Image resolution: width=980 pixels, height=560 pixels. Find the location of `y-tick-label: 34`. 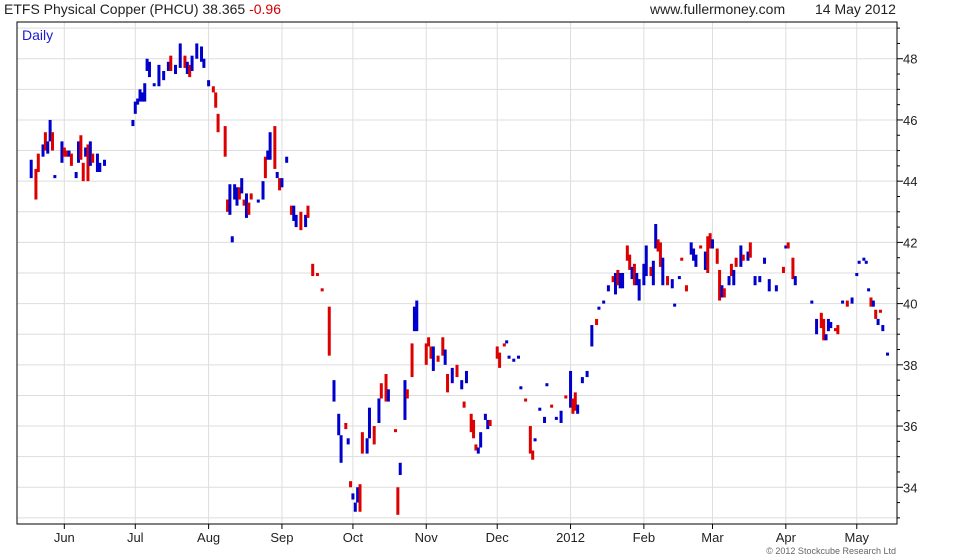

y-tick-label: 34 is located at coordinates (910, 487).